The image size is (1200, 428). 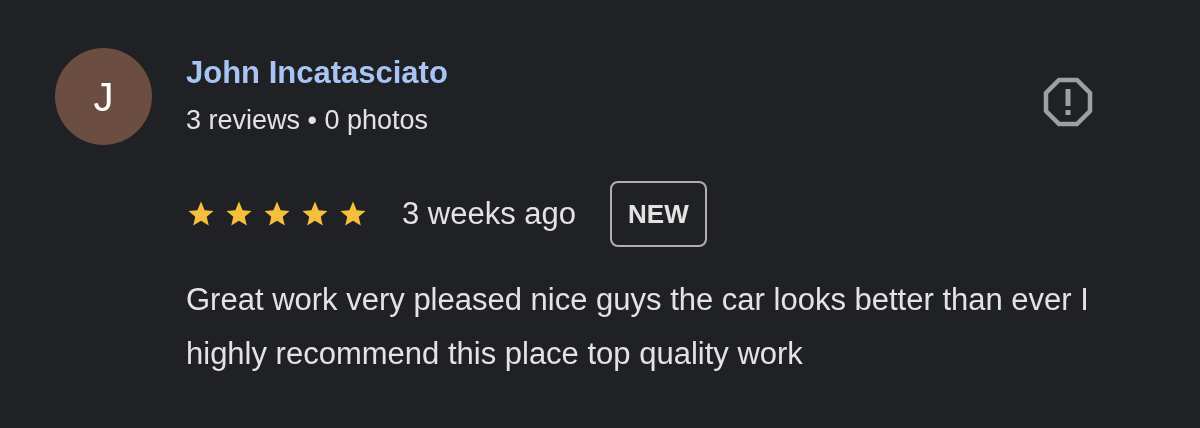 What do you see at coordinates (317, 73) in the screenshot?
I see `author-name: John Incatasciato` at bounding box center [317, 73].